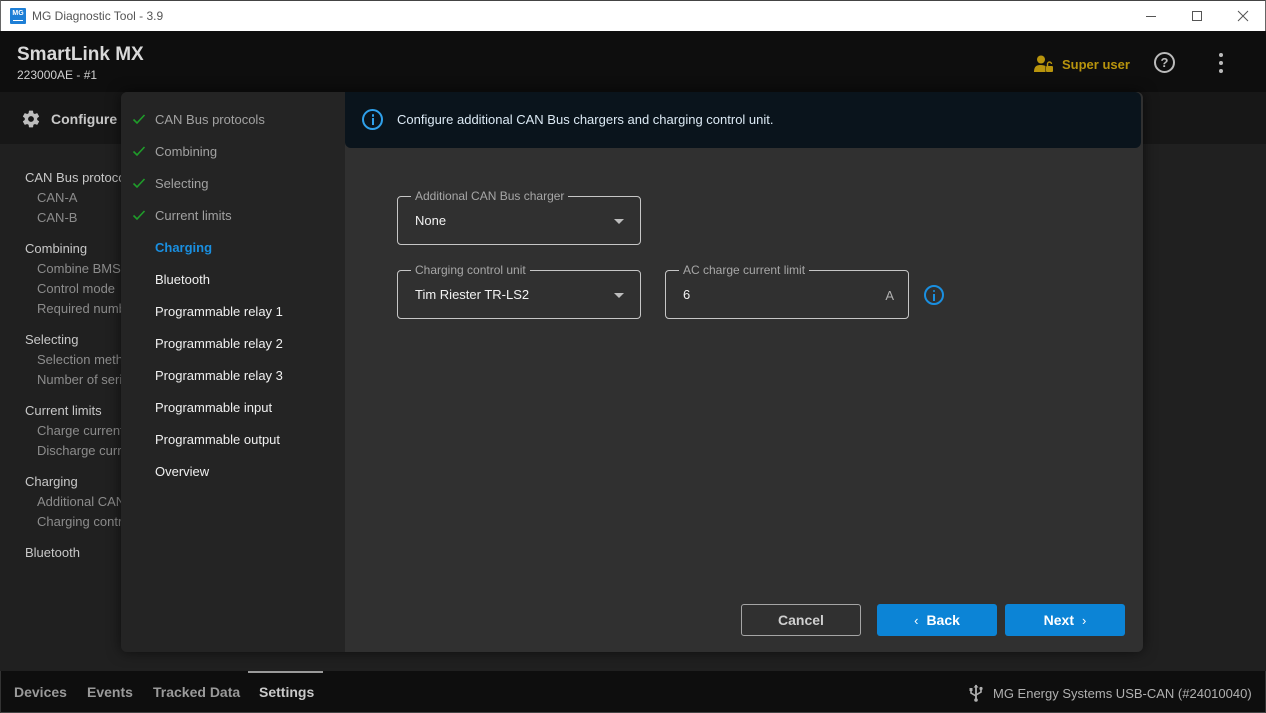 The image size is (1266, 713). What do you see at coordinates (75, 380) in the screenshot?
I see `outline-item: Number of series` at bounding box center [75, 380].